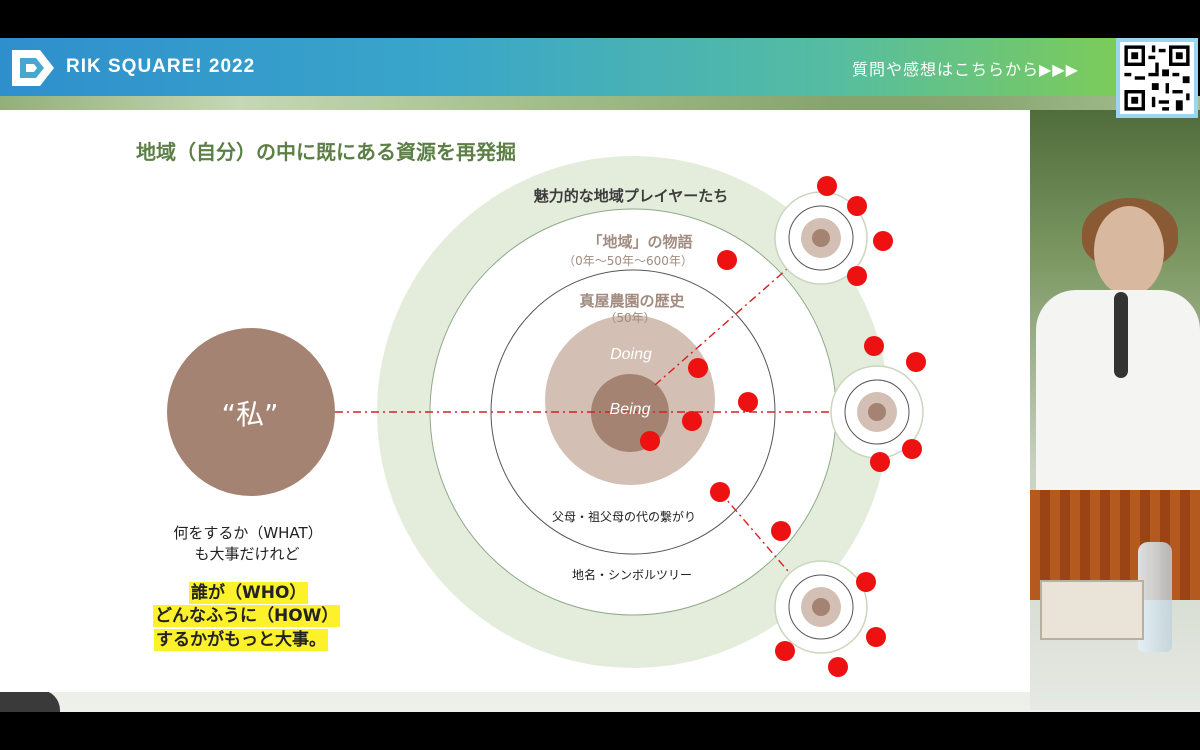 This screenshot has width=1200, height=750. What do you see at coordinates (632, 301) in the screenshot?
I see `history-title: 真屋農園の歴史` at bounding box center [632, 301].